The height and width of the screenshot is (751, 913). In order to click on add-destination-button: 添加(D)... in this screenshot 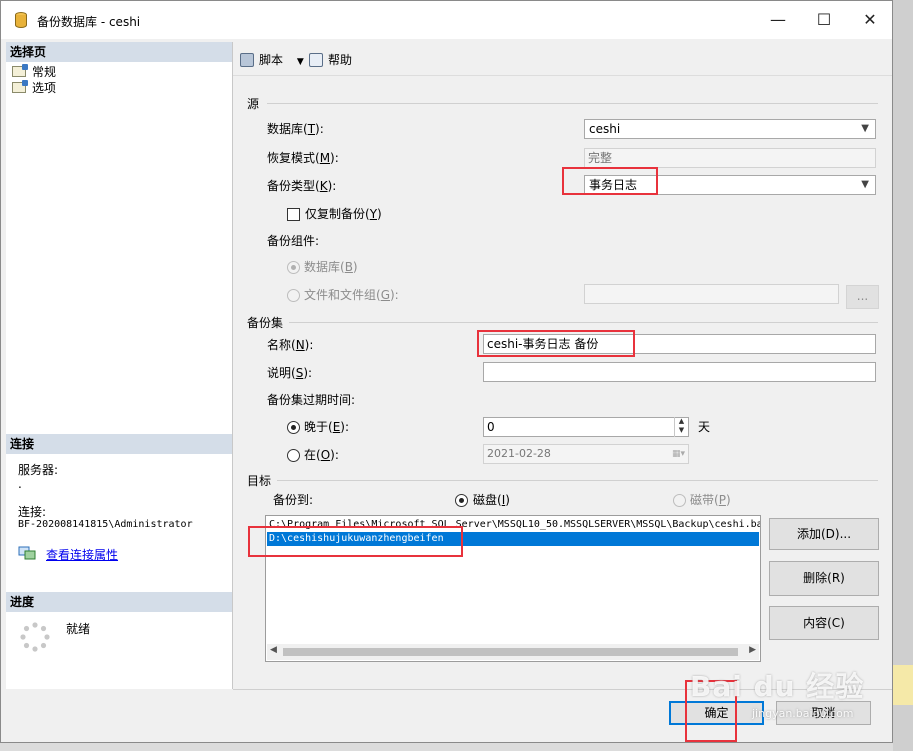, I will do `click(824, 534)`.